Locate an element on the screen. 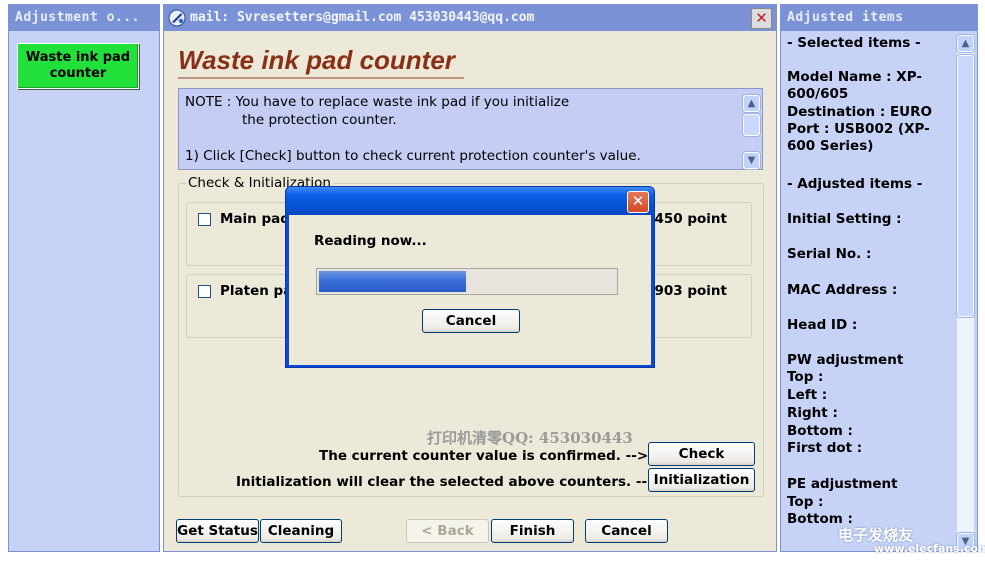 The height and width of the screenshot is (568, 985). dialog-titlebar: ✕ is located at coordinates (470, 201).